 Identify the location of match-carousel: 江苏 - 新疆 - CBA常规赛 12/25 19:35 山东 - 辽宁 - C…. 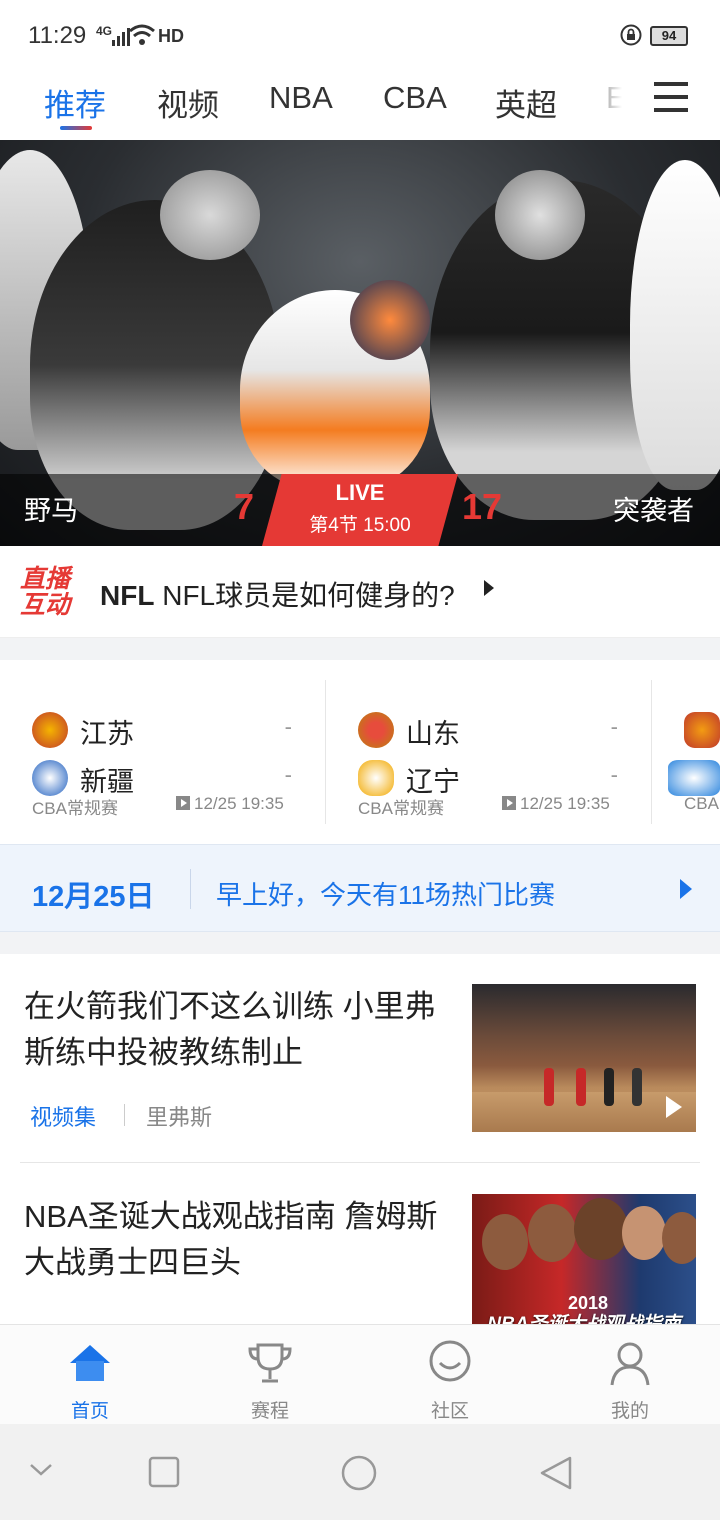
(360, 752).